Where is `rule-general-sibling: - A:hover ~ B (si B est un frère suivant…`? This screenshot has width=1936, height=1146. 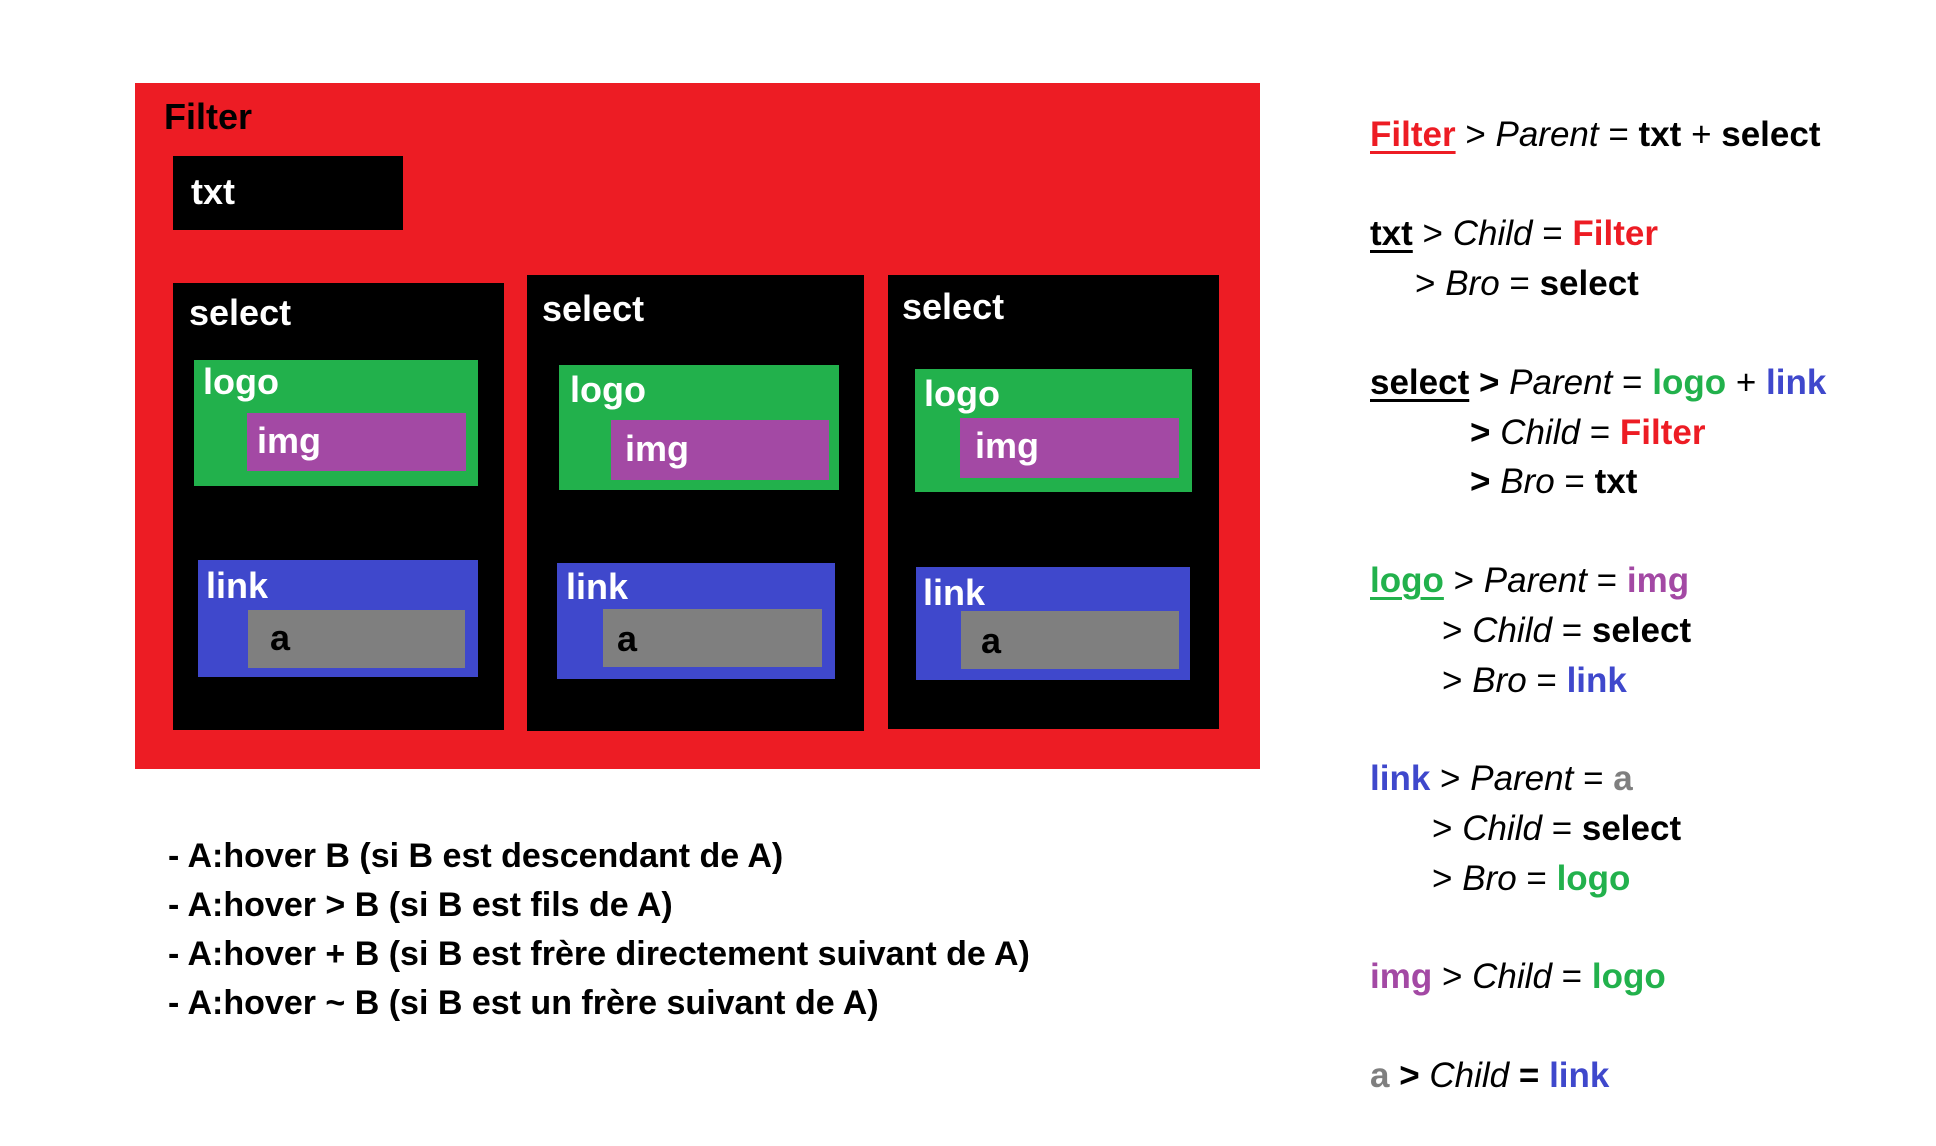 rule-general-sibling: - A:hover ~ B (si B est un frère suivant… is located at coordinates (523, 1003).